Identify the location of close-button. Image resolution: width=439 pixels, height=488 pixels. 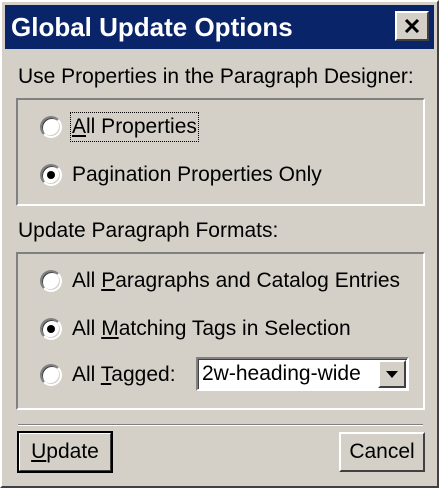
(412, 26).